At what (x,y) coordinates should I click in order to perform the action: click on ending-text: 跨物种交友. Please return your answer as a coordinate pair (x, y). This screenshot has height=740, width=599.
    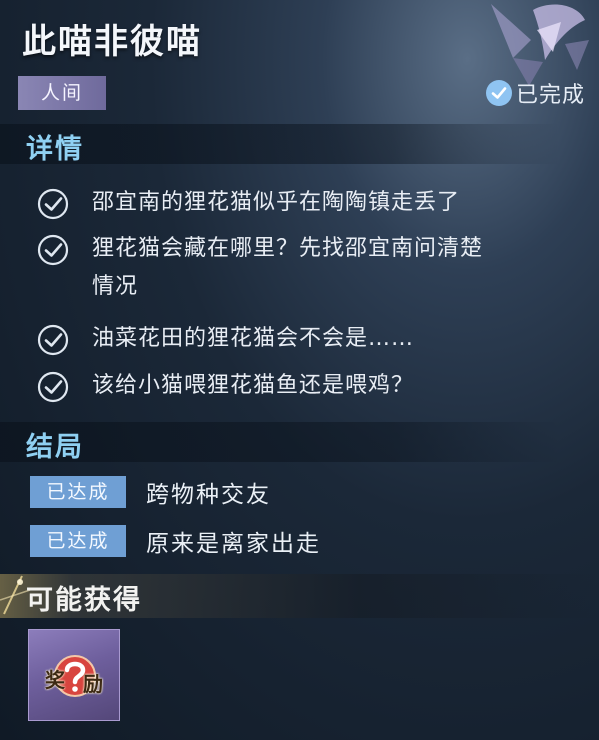
    Looking at the image, I should click on (208, 495).